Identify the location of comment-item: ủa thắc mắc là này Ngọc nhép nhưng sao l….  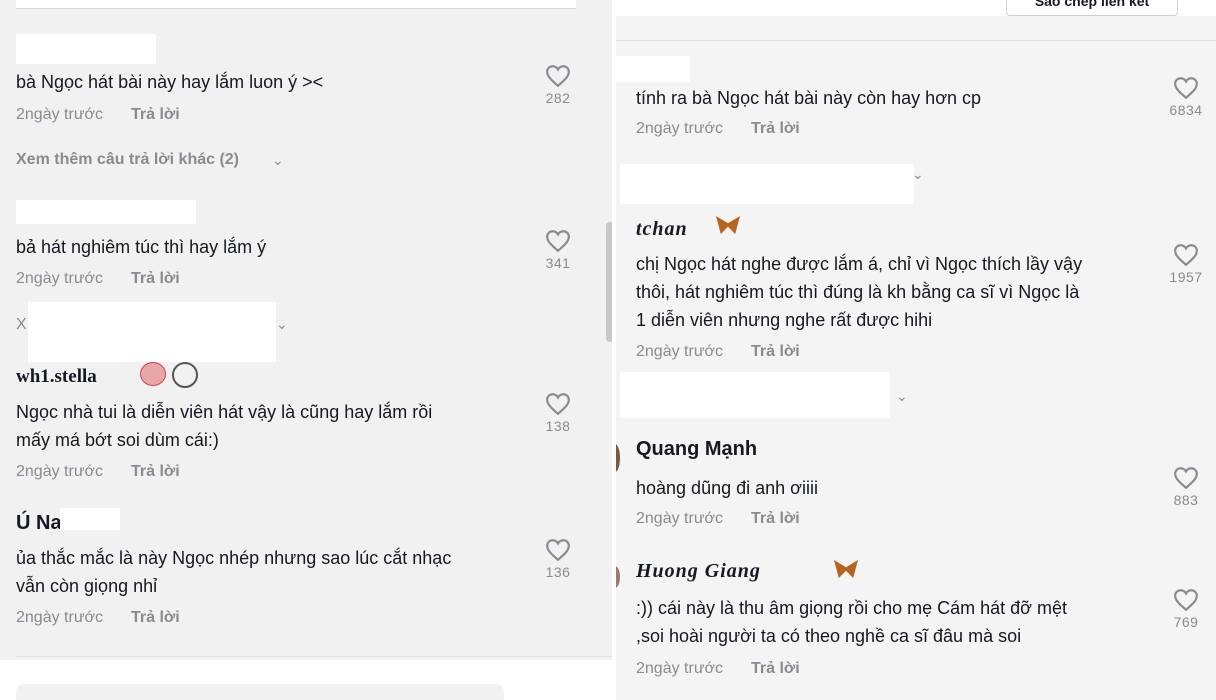
(233, 572).